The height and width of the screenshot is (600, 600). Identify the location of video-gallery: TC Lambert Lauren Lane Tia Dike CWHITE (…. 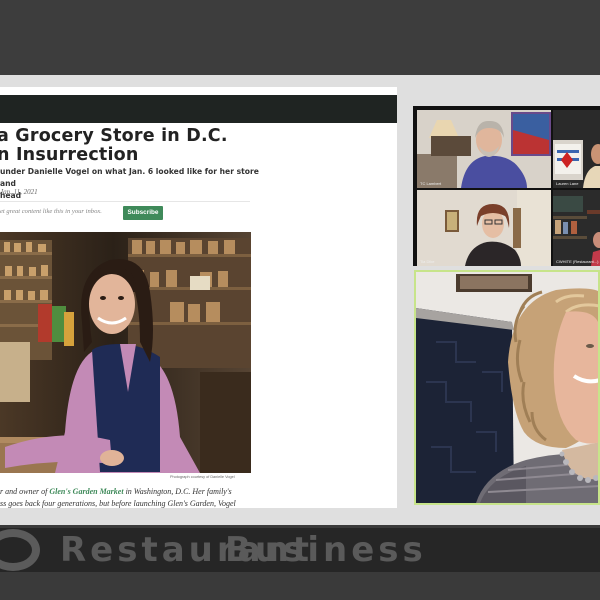
(506, 186).